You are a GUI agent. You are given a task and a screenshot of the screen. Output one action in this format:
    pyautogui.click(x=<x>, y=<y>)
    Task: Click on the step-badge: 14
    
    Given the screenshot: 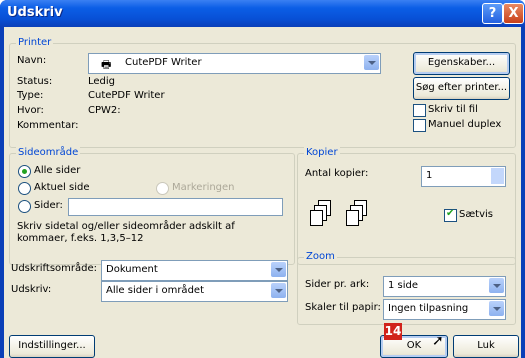 What is the action you would take?
    pyautogui.click(x=393, y=331)
    